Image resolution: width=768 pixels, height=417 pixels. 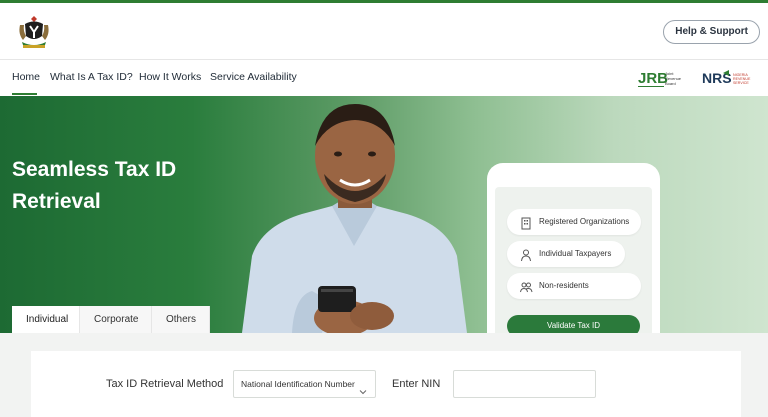 I want to click on taxpayer-type-tabs: Individual Corporate Others, so click(x=111, y=319).